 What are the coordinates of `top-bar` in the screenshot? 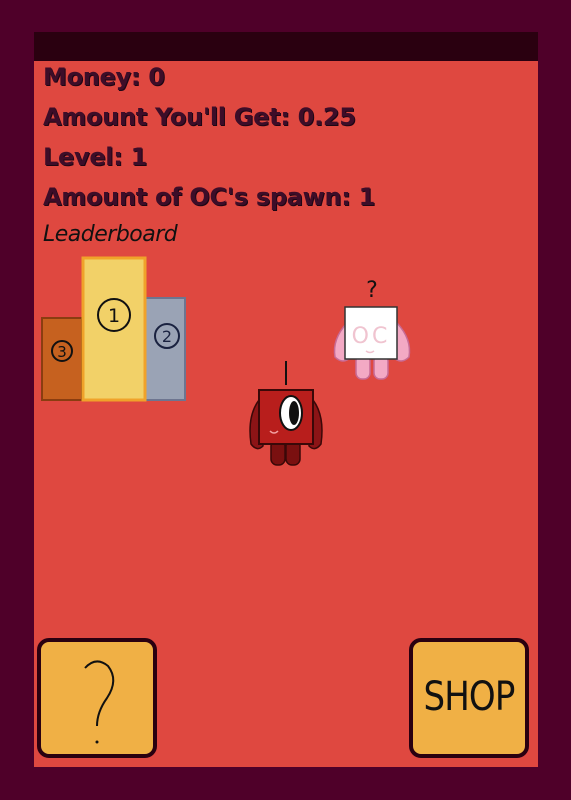 It's located at (286, 46).